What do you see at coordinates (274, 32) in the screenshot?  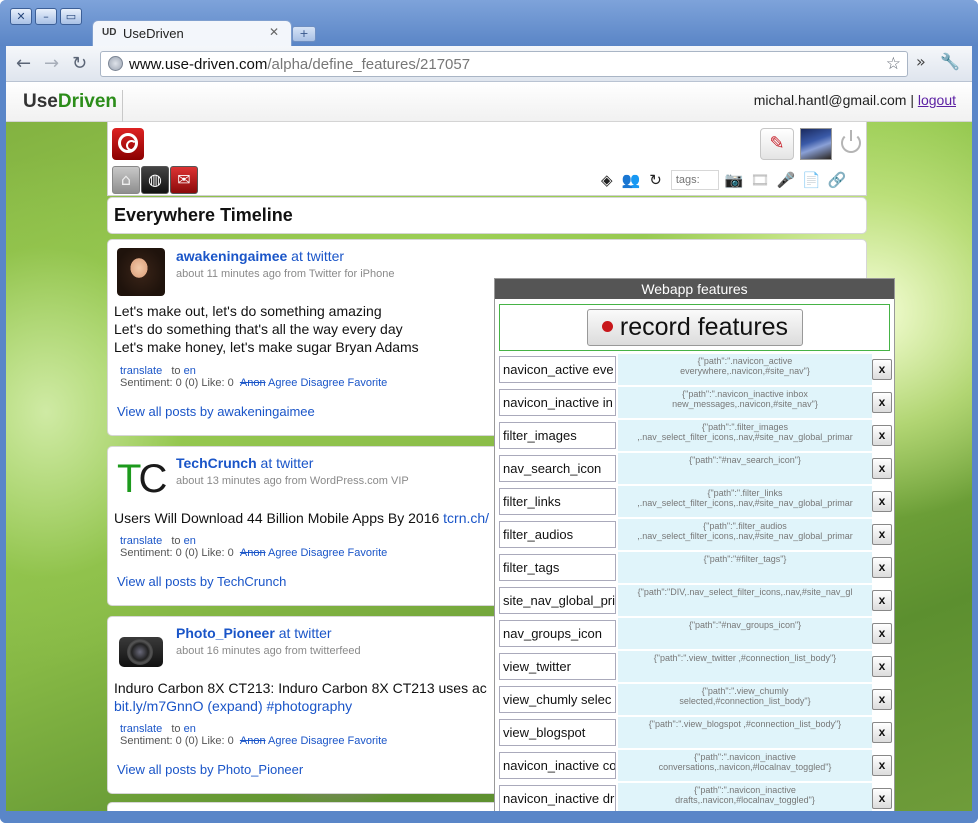 I see `close-tab-icon: ✕` at bounding box center [274, 32].